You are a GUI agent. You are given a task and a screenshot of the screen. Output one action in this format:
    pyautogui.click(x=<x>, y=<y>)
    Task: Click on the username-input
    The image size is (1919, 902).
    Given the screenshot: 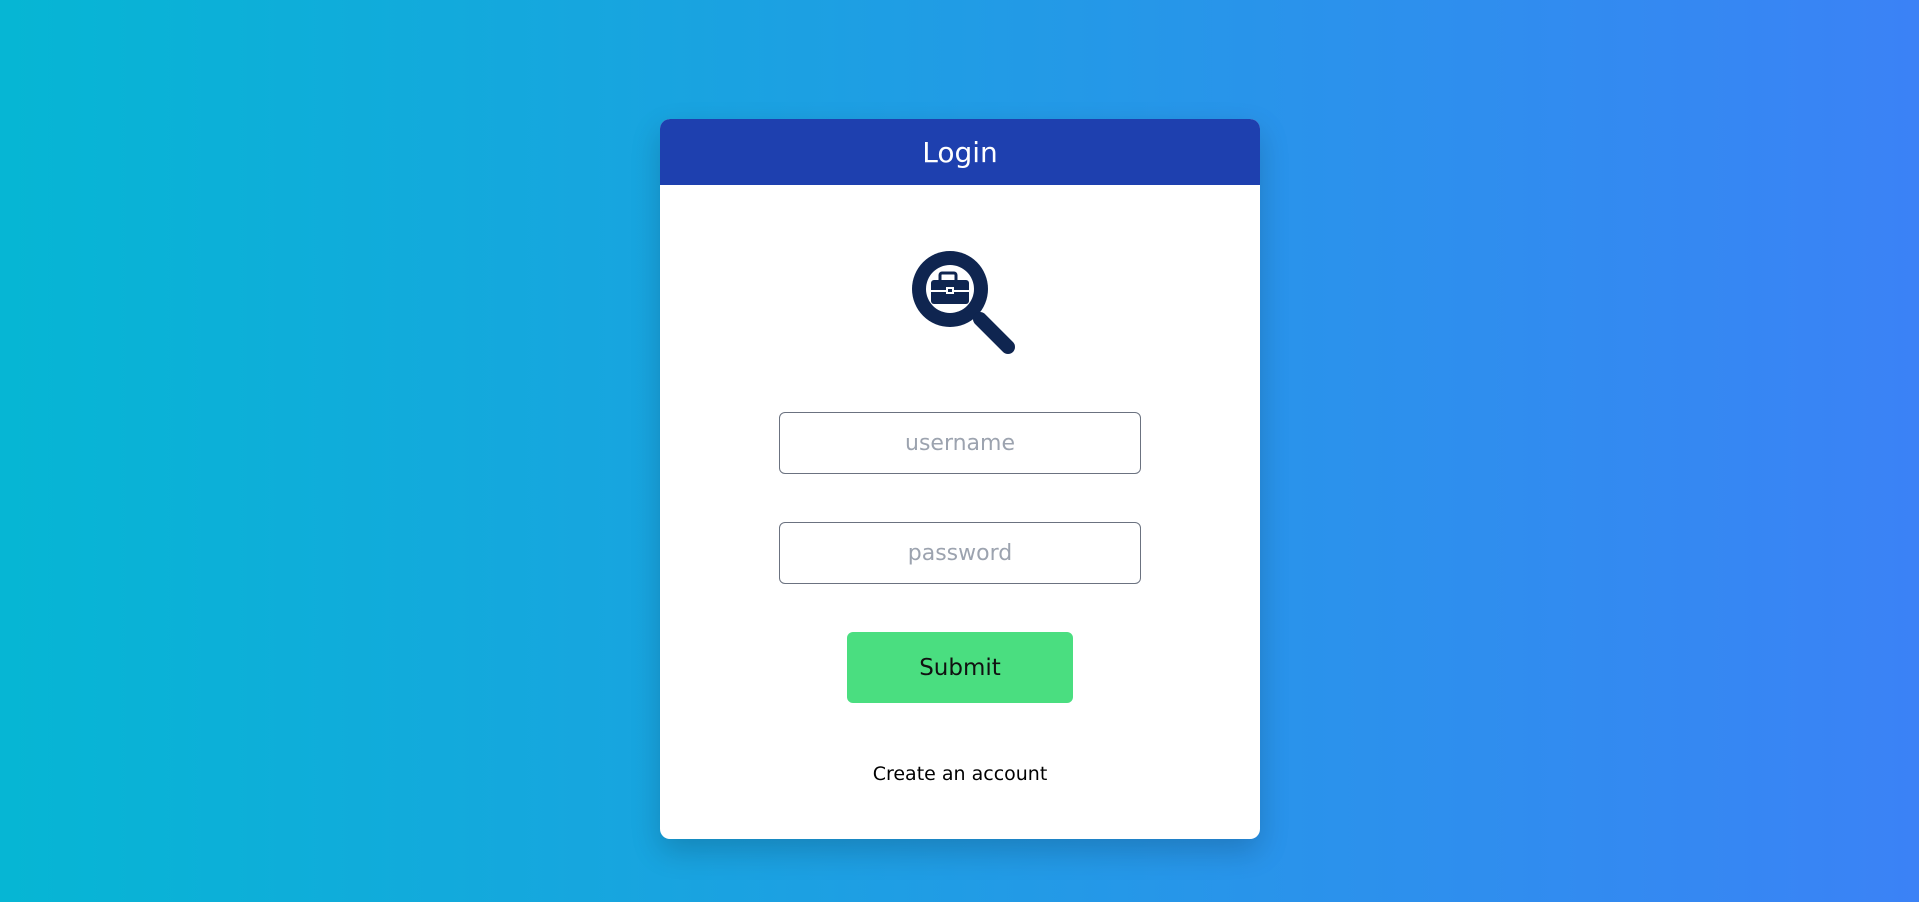 What is the action you would take?
    pyautogui.click(x=960, y=443)
    